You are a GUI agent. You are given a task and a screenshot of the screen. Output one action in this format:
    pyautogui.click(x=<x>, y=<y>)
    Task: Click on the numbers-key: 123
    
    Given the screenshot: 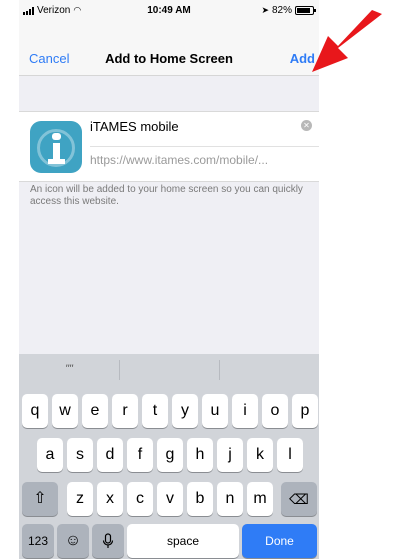 What is the action you would take?
    pyautogui.click(x=38, y=541)
    